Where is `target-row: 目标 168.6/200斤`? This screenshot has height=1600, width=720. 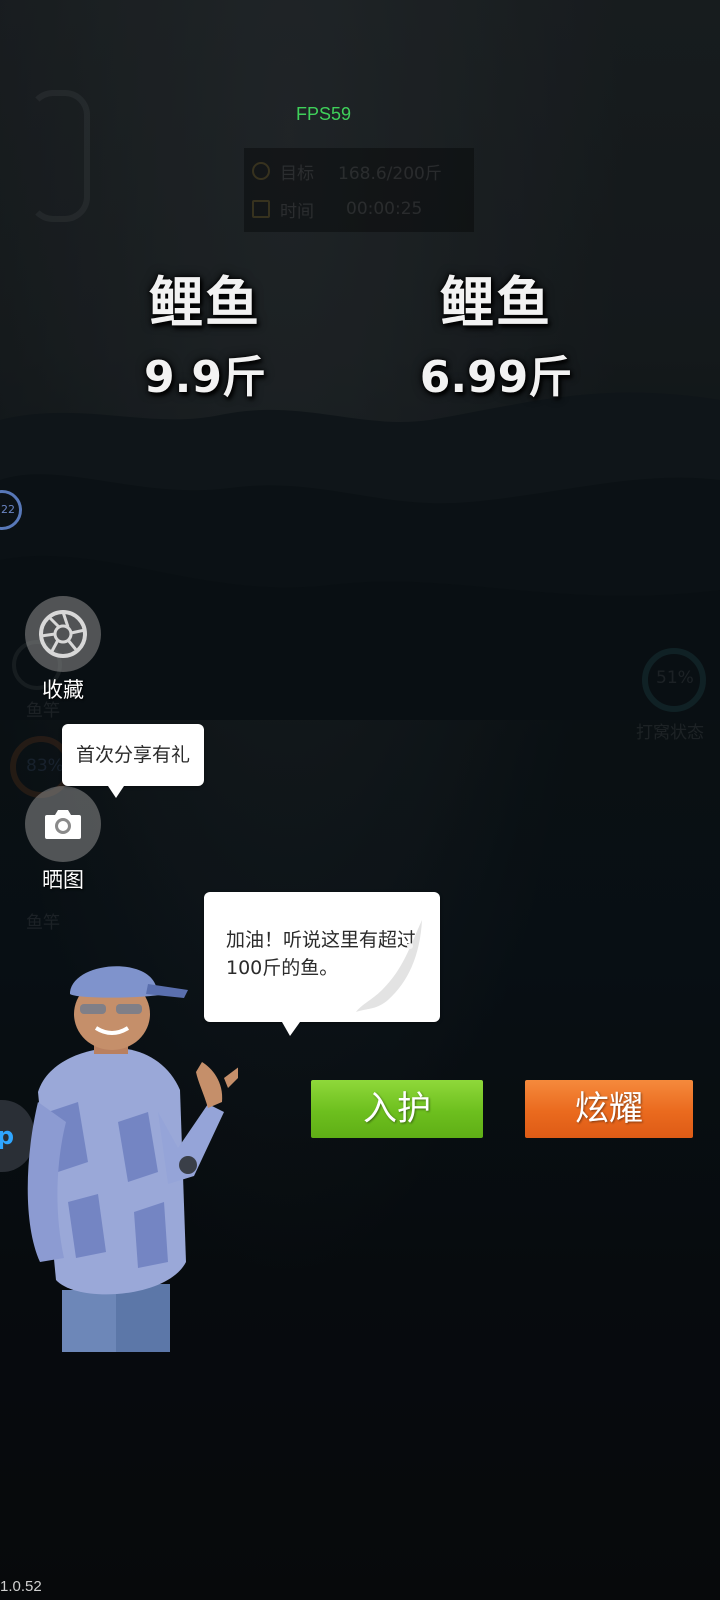 target-row: 目标 168.6/200斤 is located at coordinates (347, 171).